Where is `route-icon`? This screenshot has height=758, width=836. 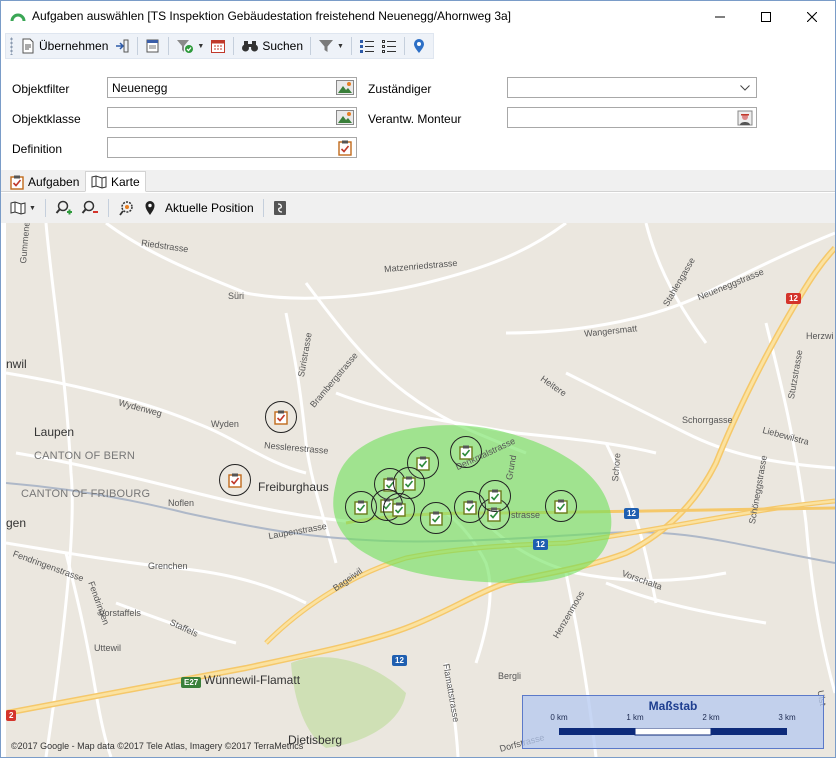 route-icon is located at coordinates (279, 208).